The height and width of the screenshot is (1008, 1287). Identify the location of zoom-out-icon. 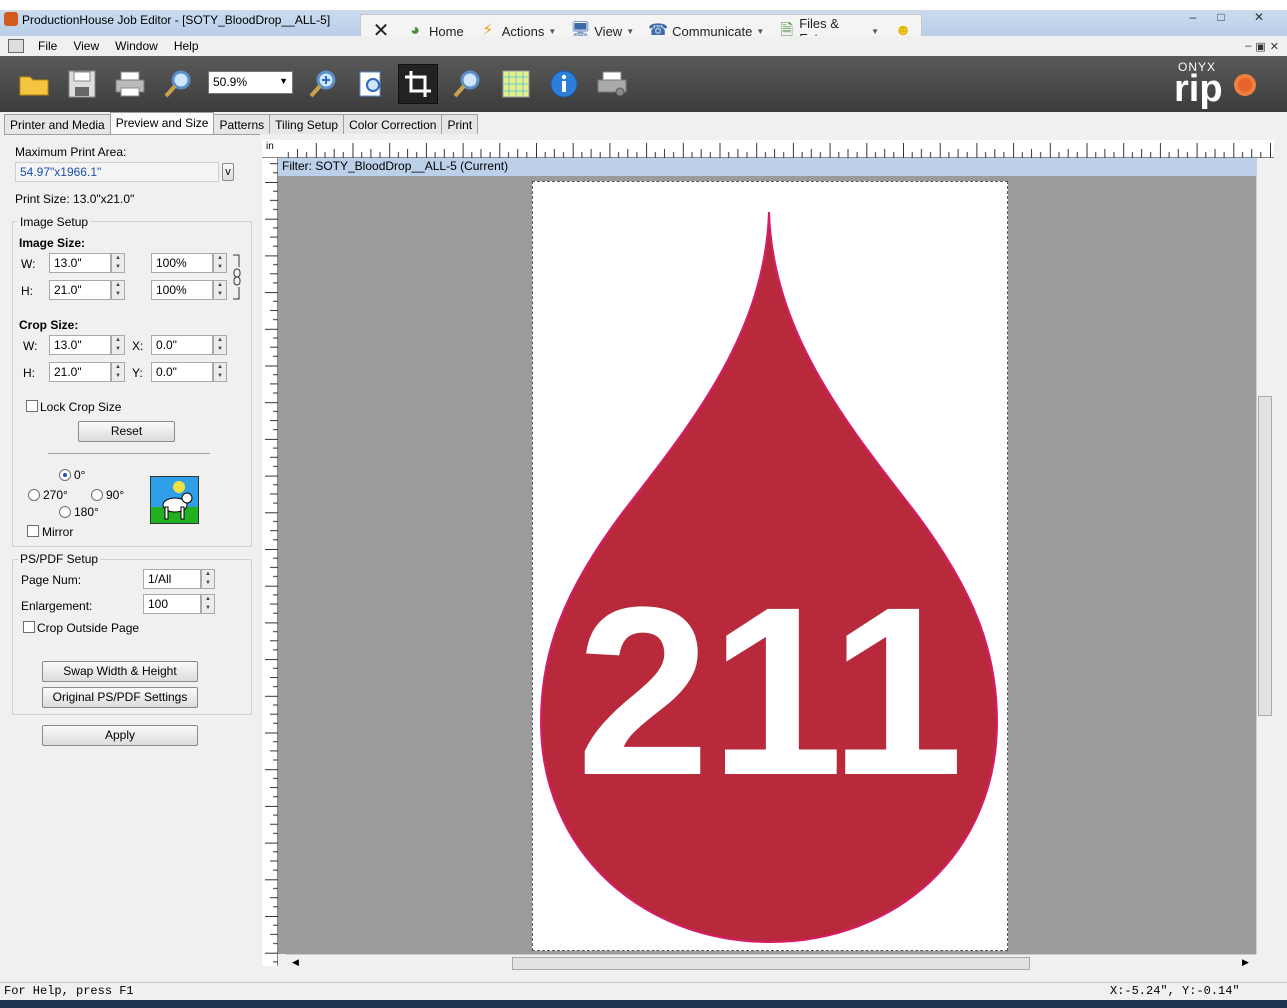
(467, 84).